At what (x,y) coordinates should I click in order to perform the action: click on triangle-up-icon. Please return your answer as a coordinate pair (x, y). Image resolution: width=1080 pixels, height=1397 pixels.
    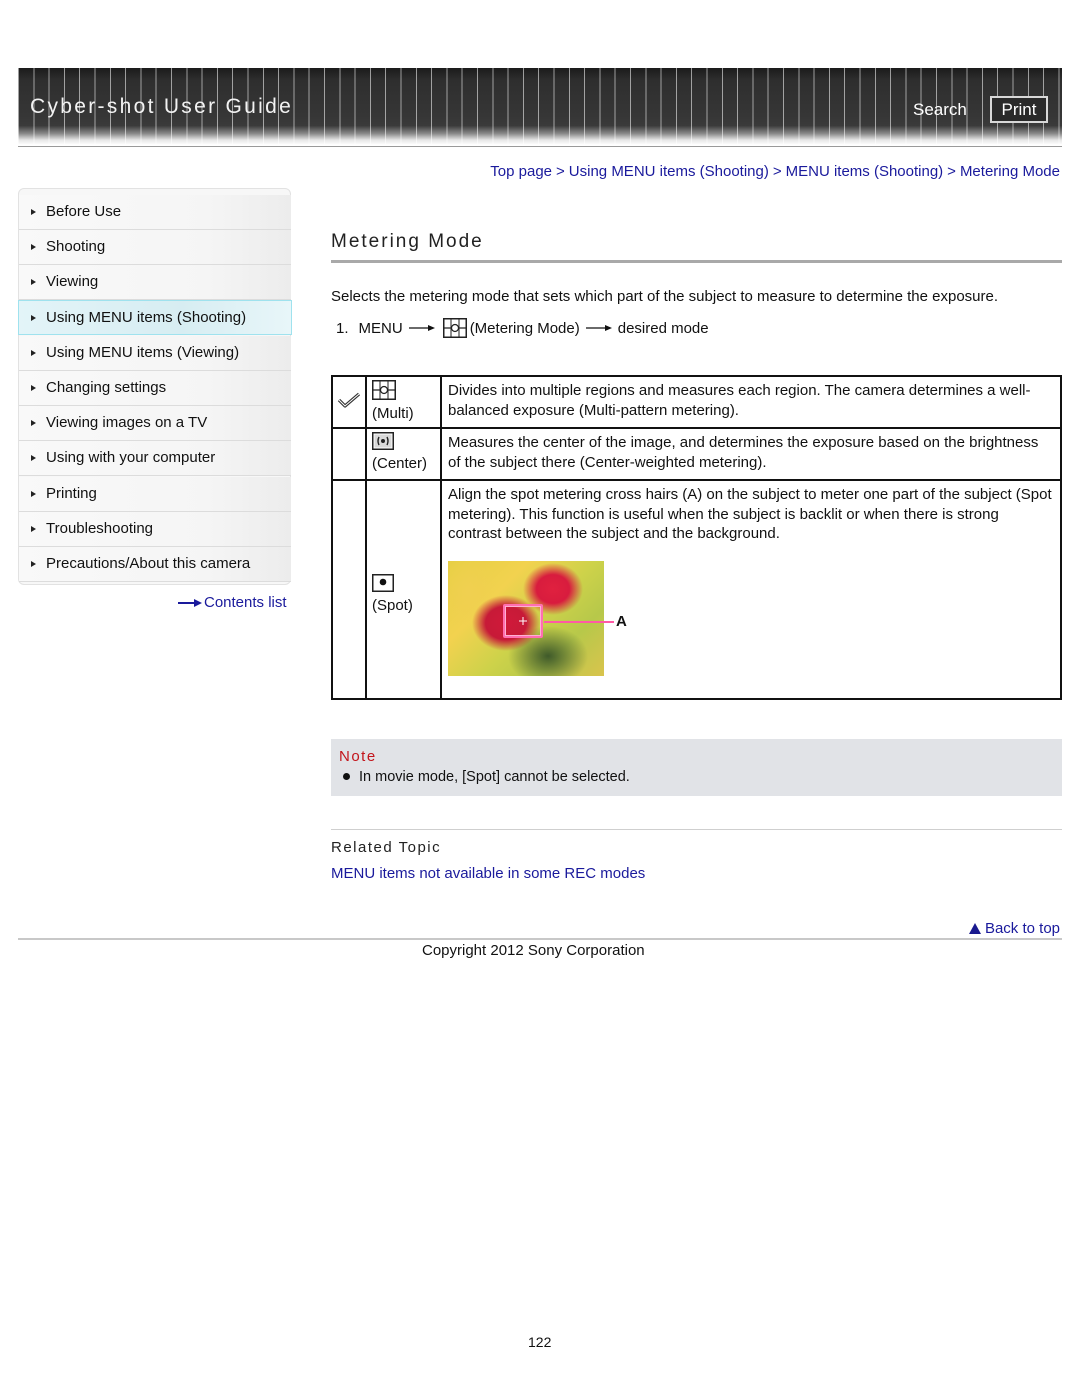
    Looking at the image, I should click on (974, 928).